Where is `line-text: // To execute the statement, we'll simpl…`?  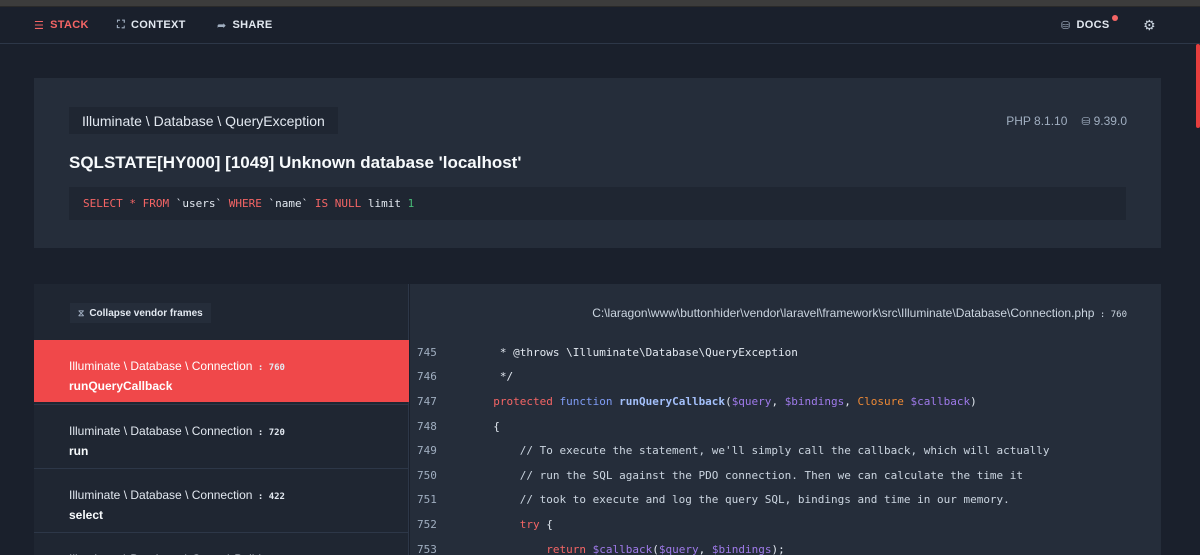 line-text: // To execute the statement, we'll simpl… is located at coordinates (765, 451).